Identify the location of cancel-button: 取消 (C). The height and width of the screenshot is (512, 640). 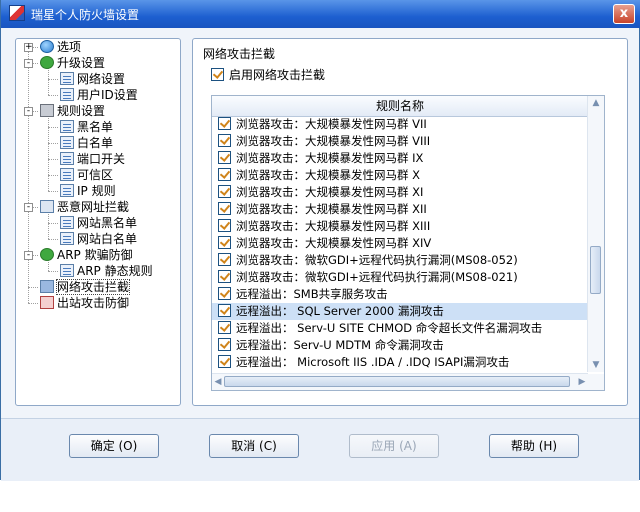
(254, 446).